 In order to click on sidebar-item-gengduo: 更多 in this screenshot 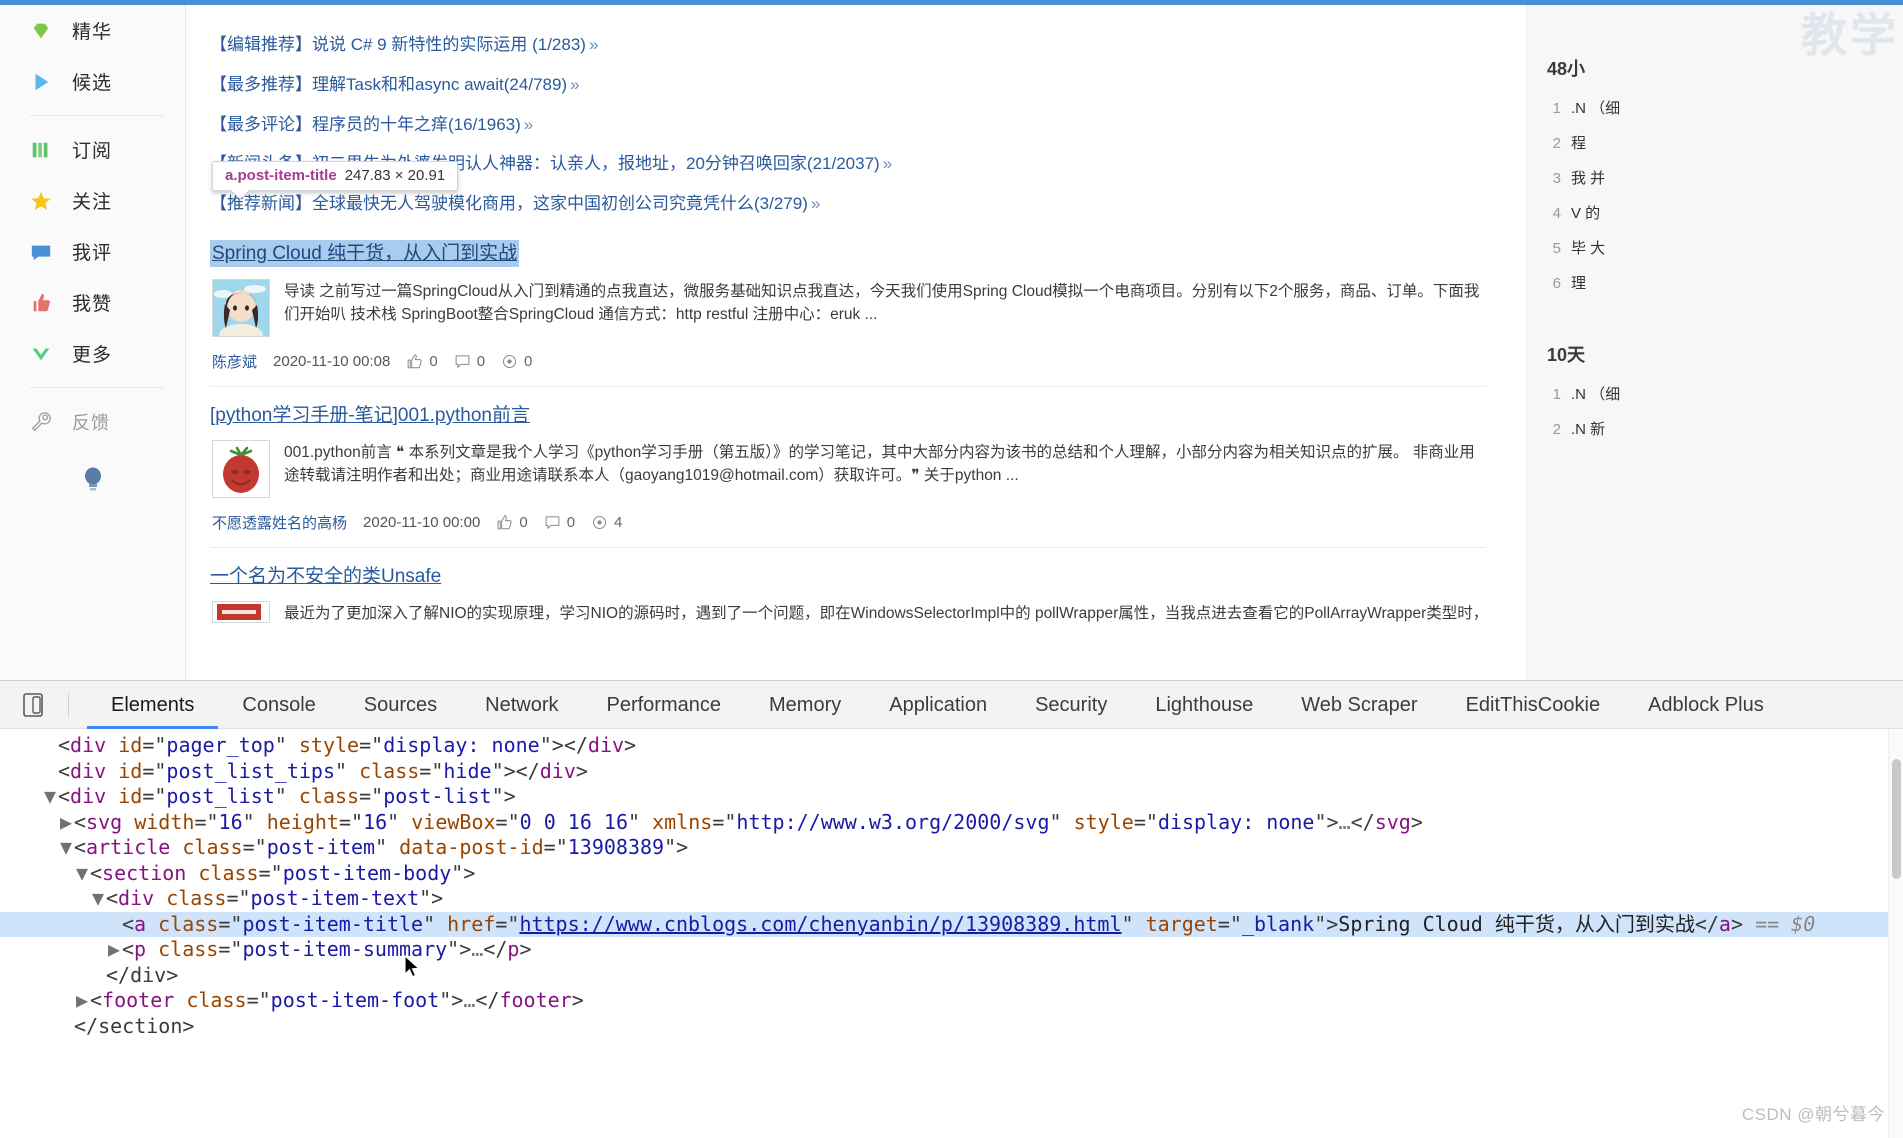, I will do `click(92, 353)`.